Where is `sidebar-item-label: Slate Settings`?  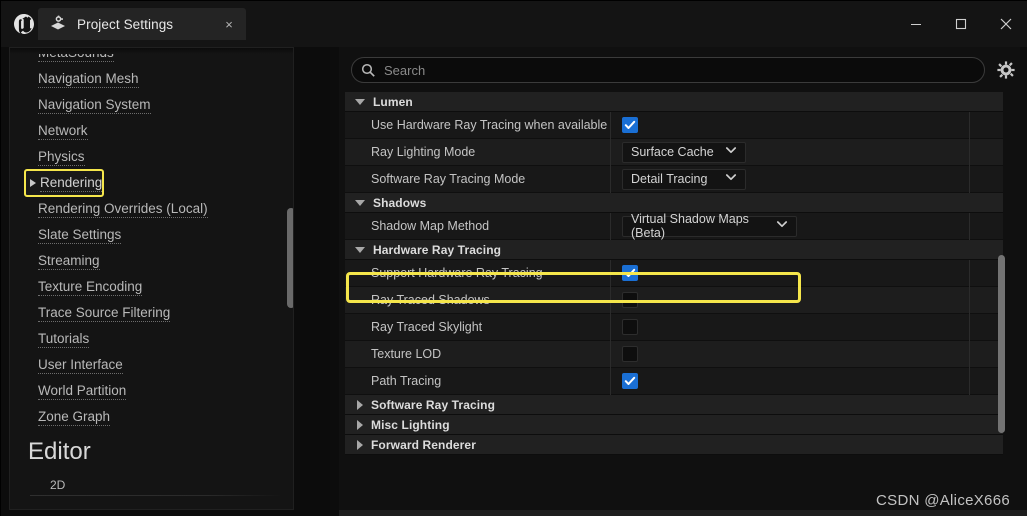 sidebar-item-label: Slate Settings is located at coordinates (80, 235).